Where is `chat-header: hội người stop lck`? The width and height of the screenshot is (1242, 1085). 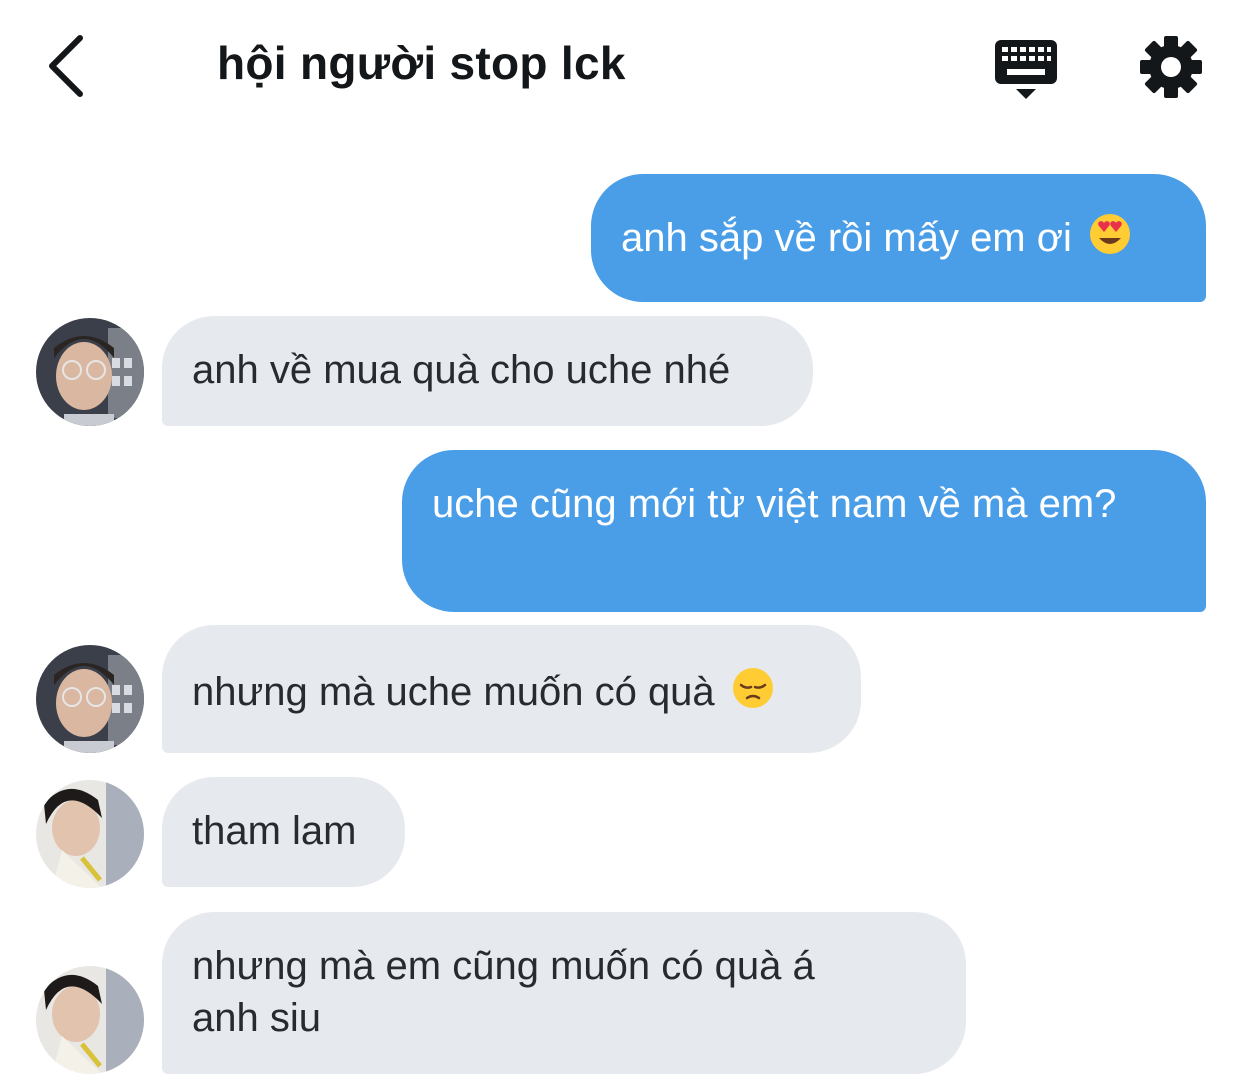
chat-header: hội người stop lck is located at coordinates (621, 70).